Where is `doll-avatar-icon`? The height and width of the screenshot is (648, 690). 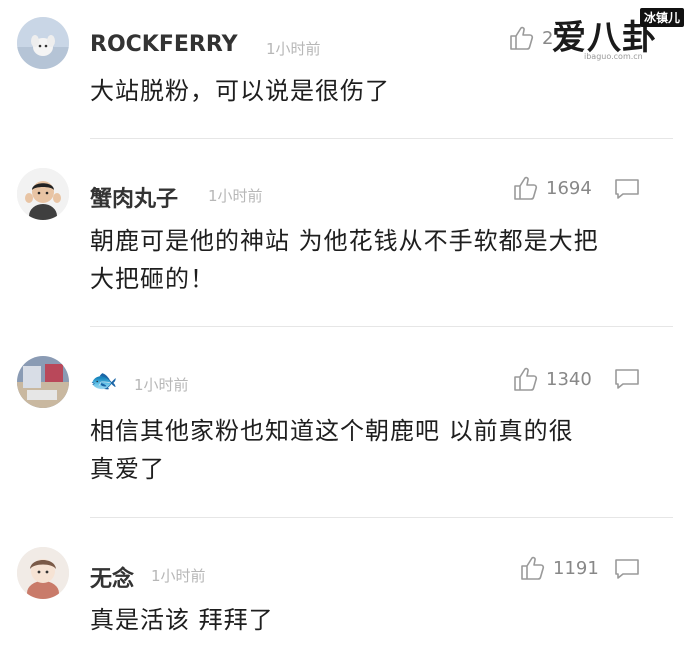 doll-avatar-icon is located at coordinates (43, 573).